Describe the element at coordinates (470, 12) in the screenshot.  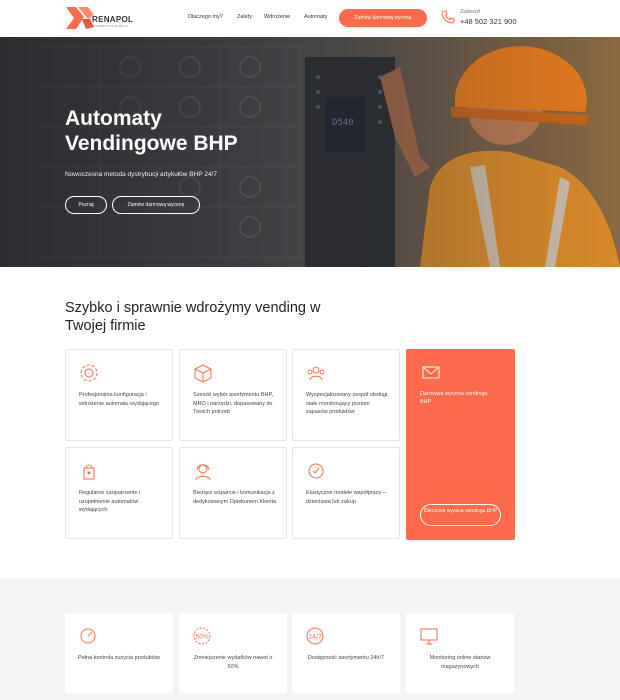
I see `call-label: Zadzwoń` at that location.